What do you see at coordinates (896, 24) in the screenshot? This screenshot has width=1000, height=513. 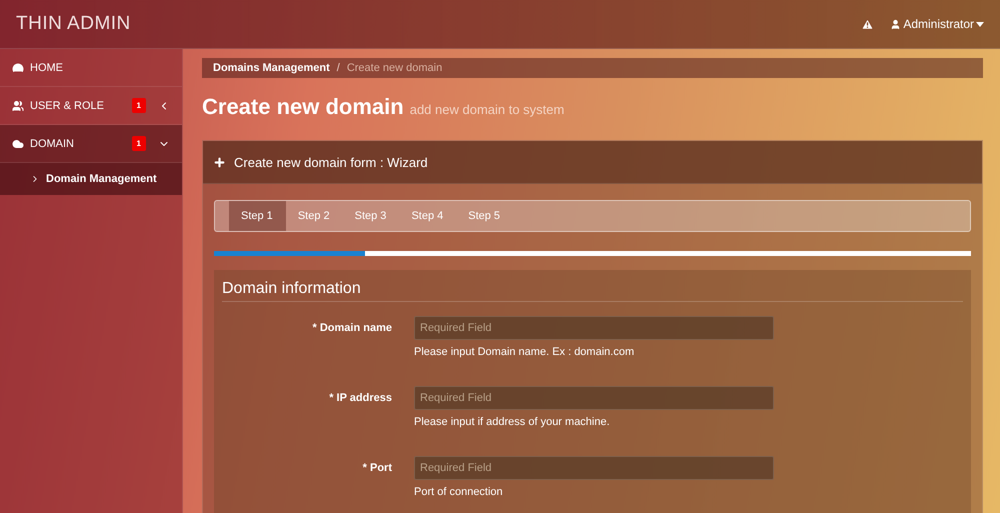 I see `user-icon` at bounding box center [896, 24].